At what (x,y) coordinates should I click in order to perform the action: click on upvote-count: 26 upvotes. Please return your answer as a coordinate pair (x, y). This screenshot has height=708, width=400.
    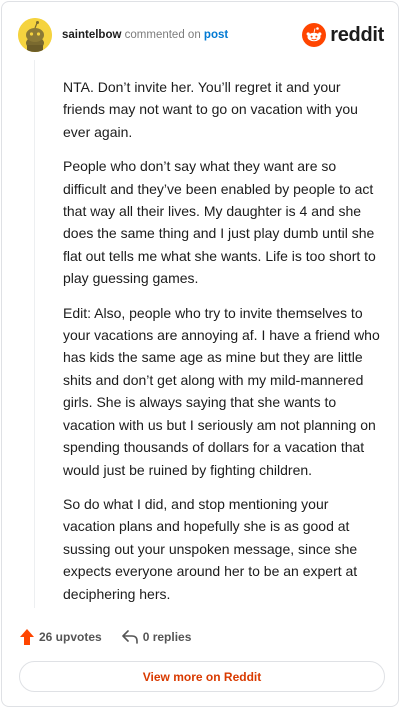
    Looking at the image, I should click on (70, 637).